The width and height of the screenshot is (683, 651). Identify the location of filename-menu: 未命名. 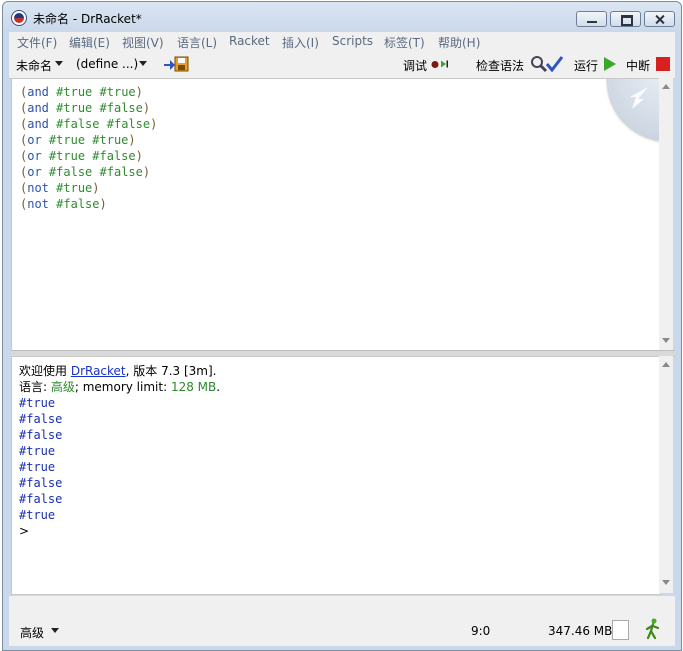
(34, 65).